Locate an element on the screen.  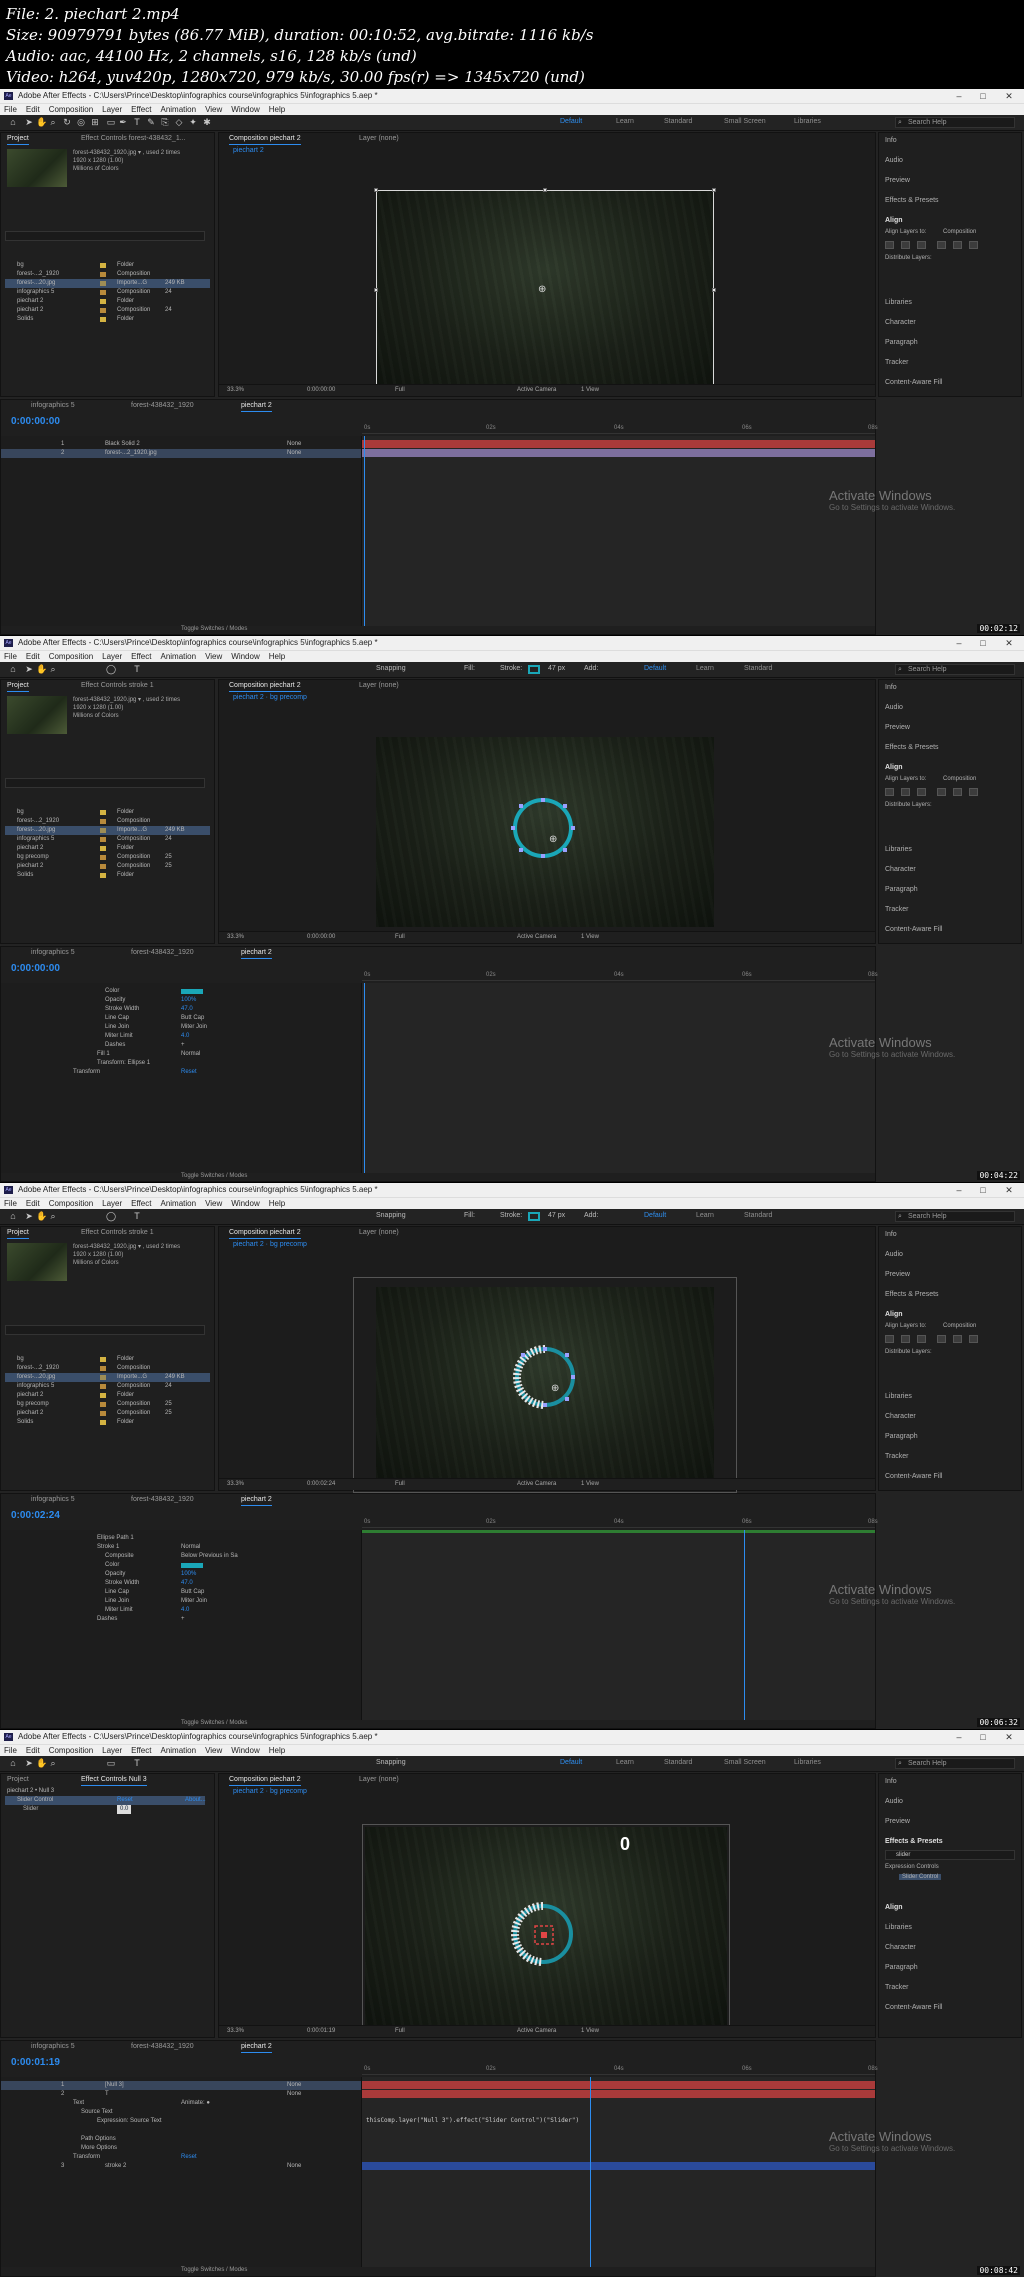
zoom-tool-icon: ⌕ is located at coordinates (53, 1216).